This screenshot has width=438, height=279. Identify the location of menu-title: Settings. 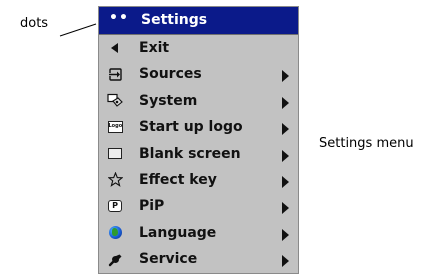
(174, 20).